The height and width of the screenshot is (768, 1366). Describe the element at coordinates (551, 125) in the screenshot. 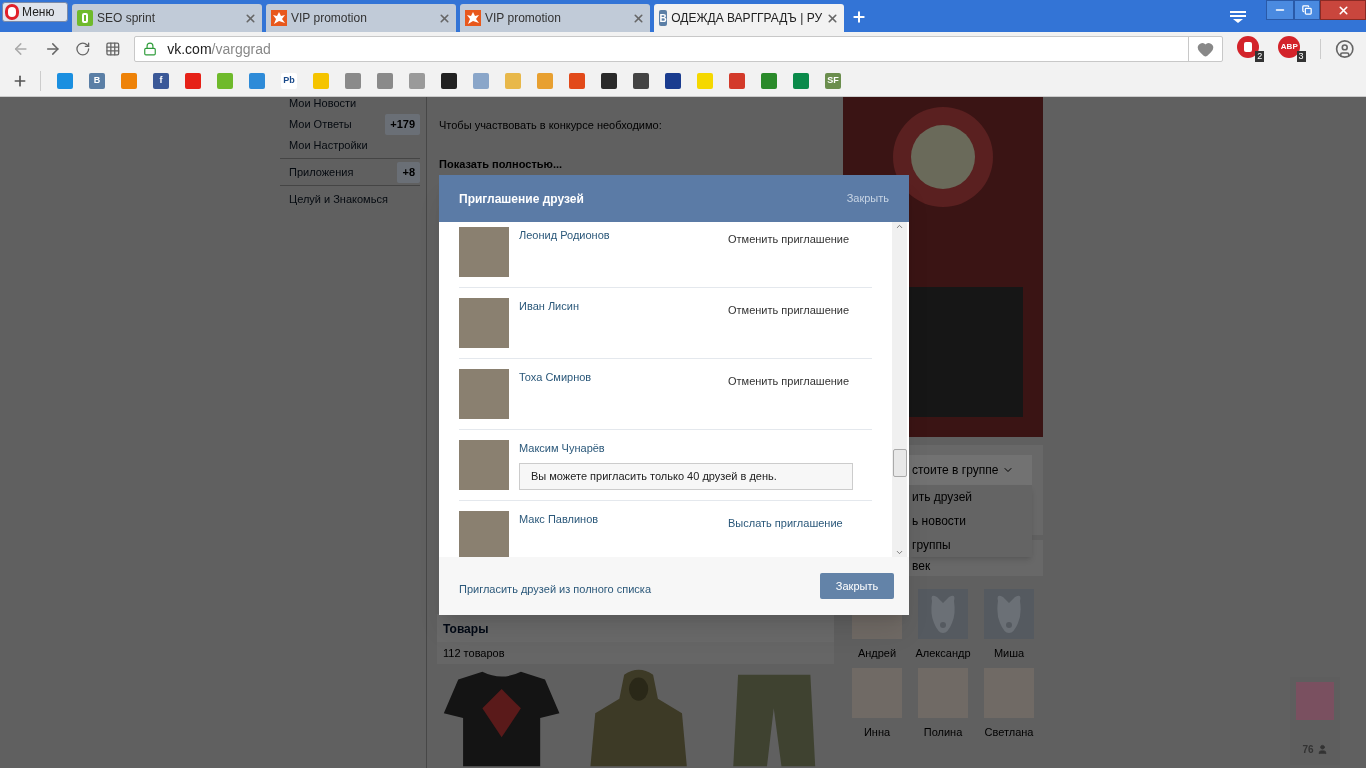

I see `post-text: Чтобы участвовать в конкурсе необходимо:` at that location.